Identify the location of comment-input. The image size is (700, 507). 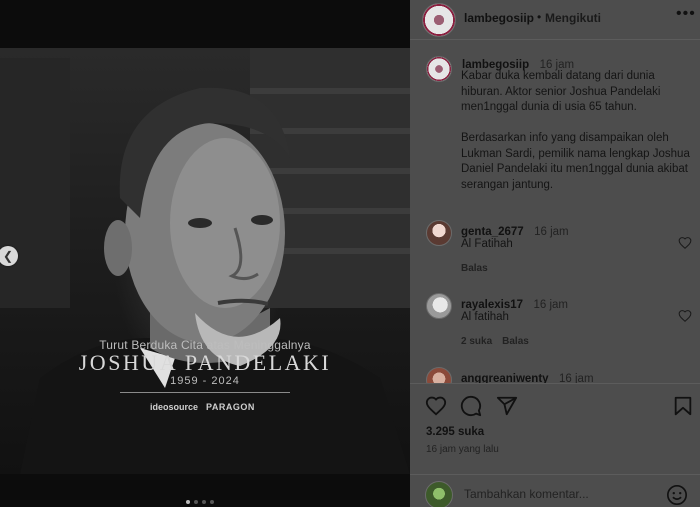
(554, 494).